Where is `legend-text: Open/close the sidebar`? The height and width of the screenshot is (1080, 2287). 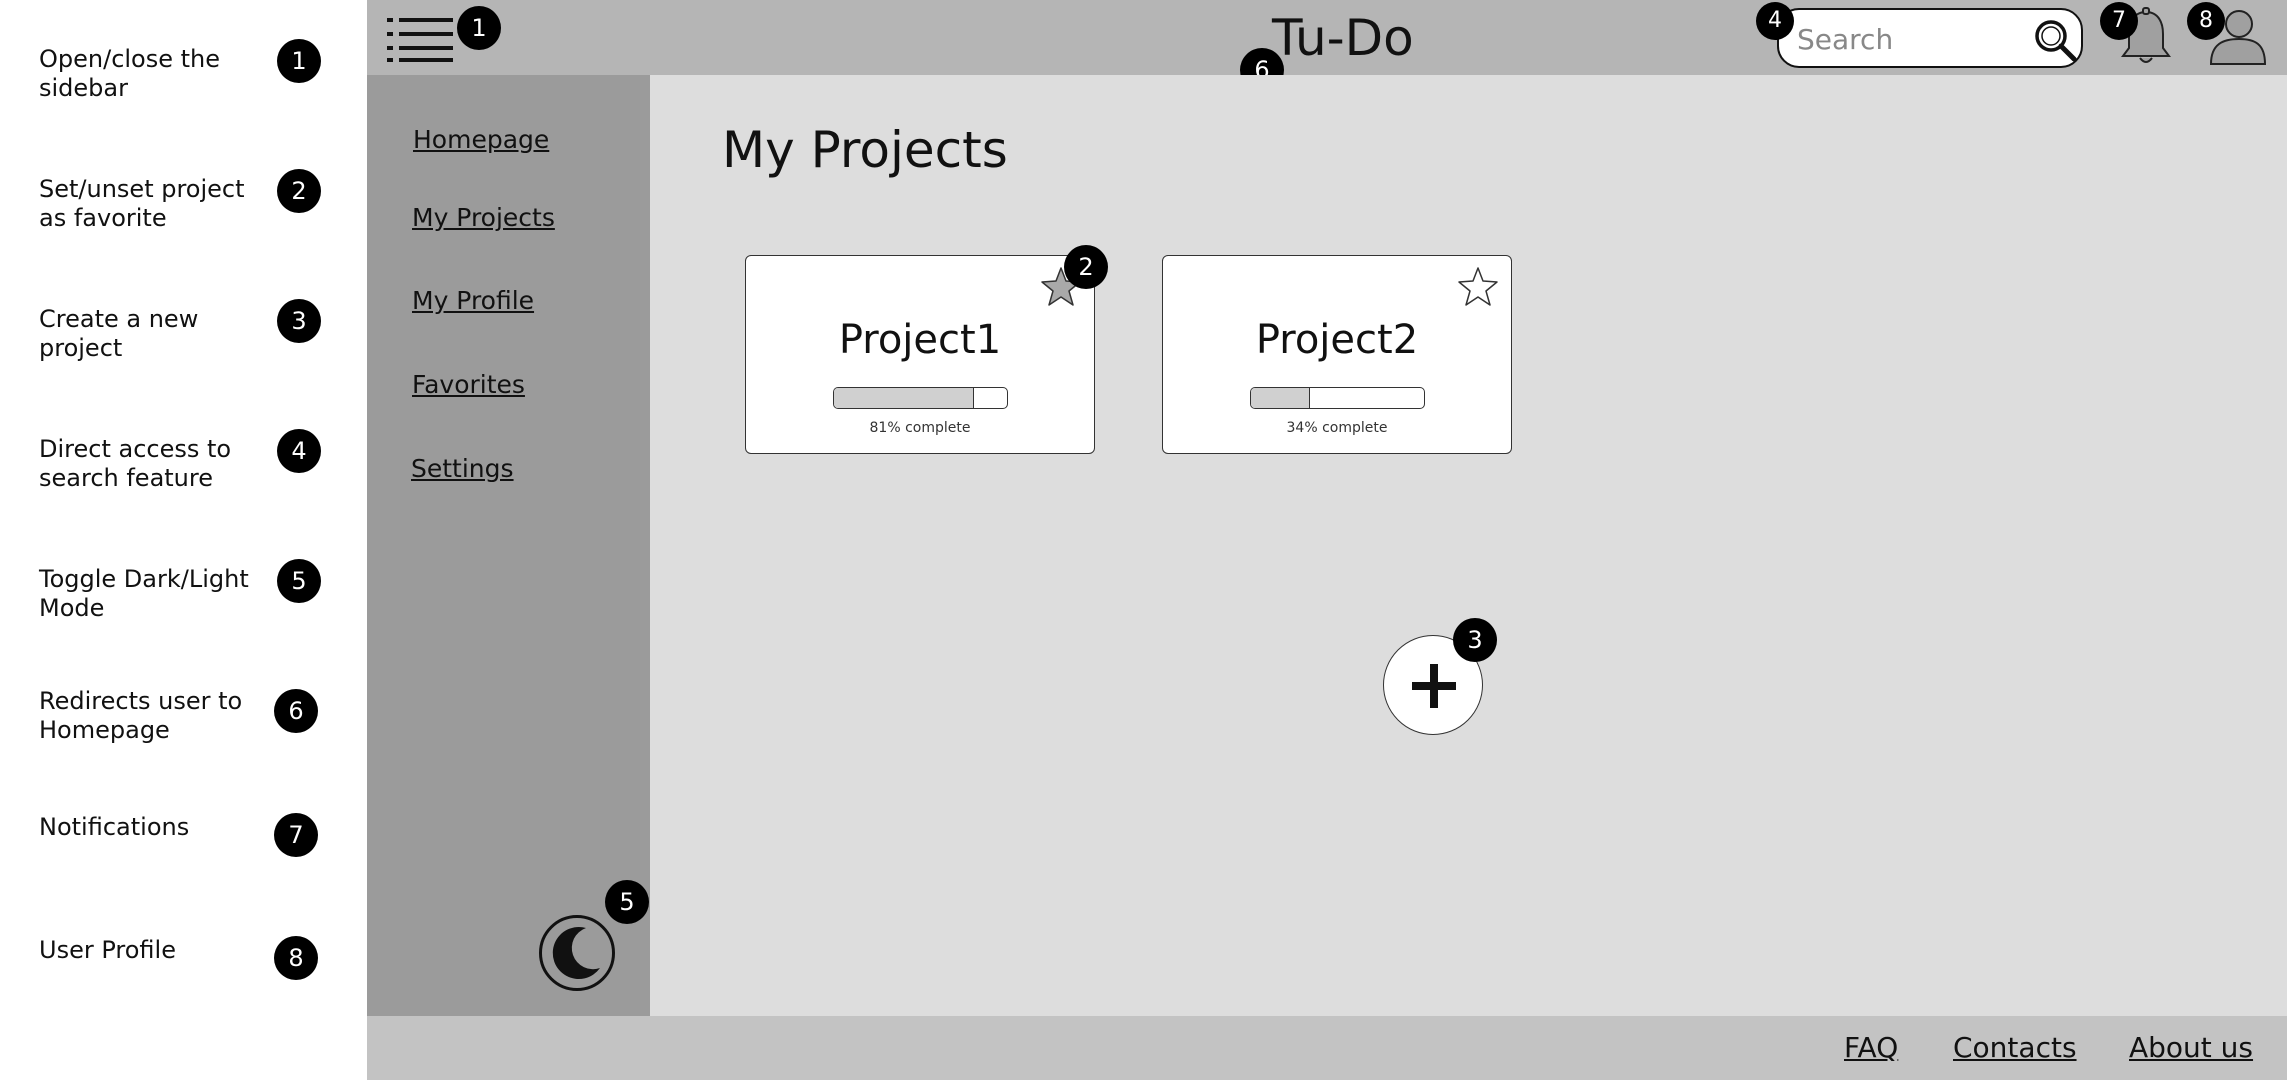 legend-text: Open/close the sidebar is located at coordinates (130, 73).